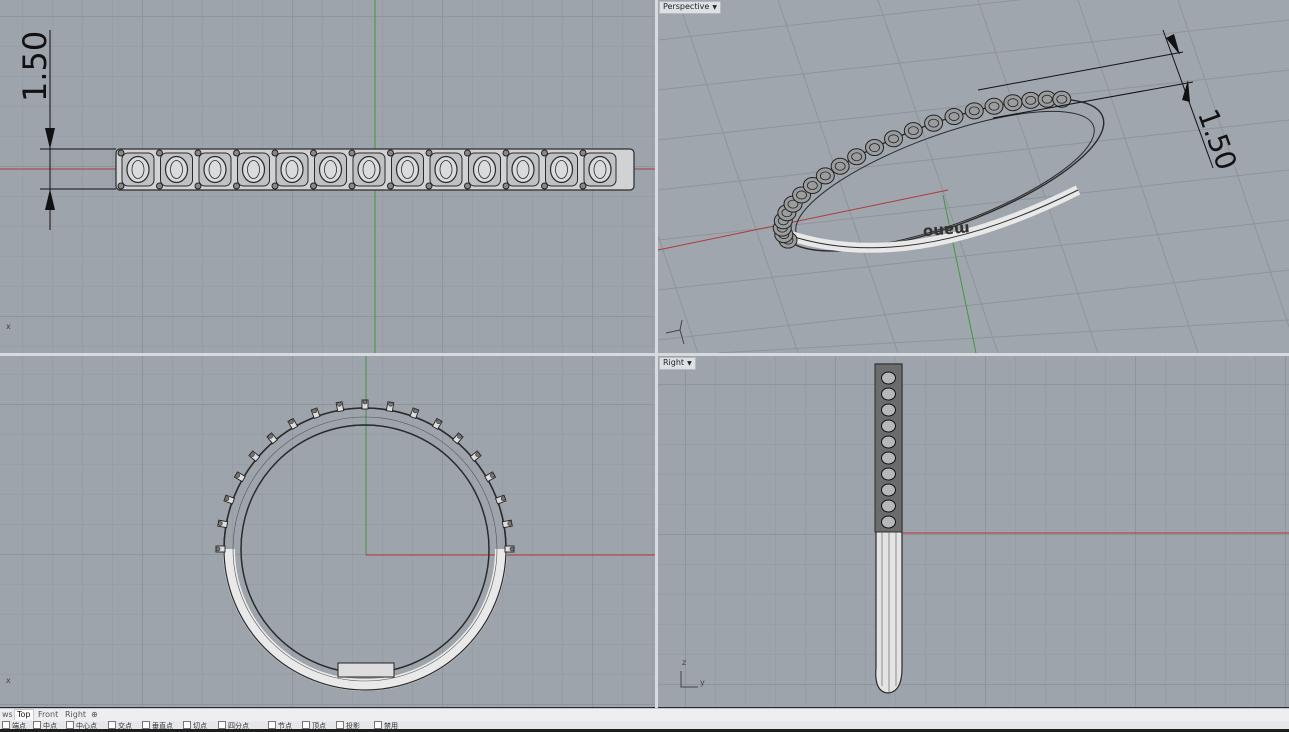  I want to click on dimension-label-top: 1.50, so click(35, 66).